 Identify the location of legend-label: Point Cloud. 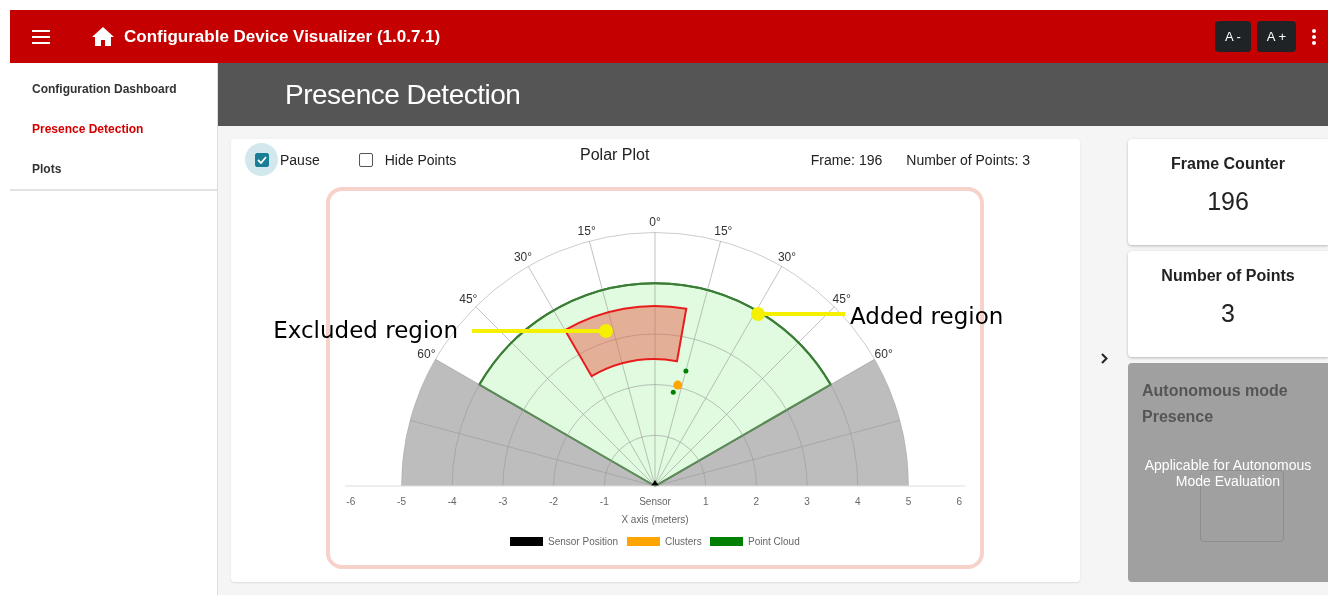
(774, 541).